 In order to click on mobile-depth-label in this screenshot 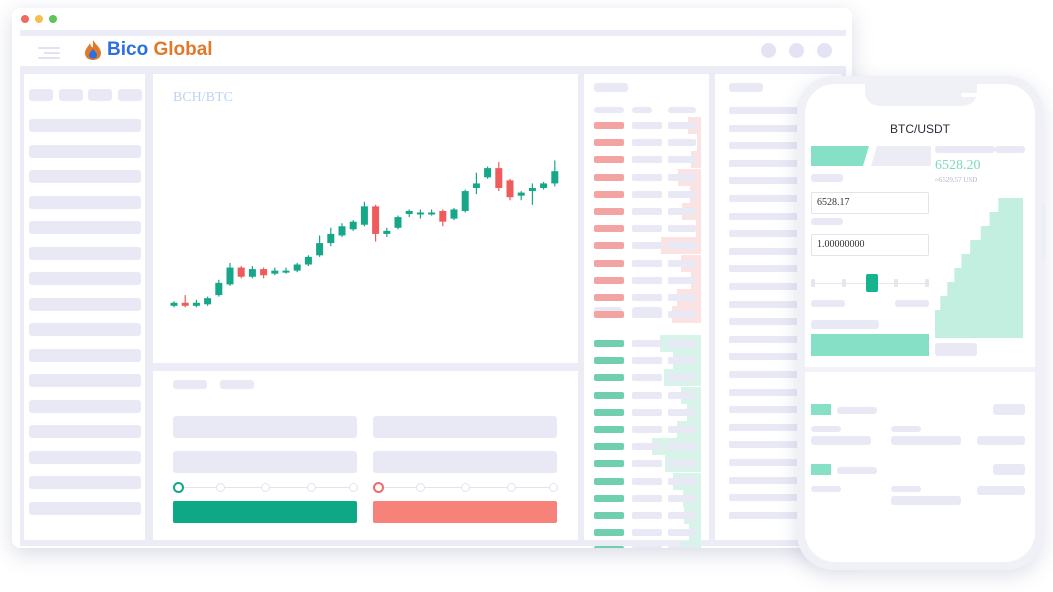, I will do `click(965, 149)`.